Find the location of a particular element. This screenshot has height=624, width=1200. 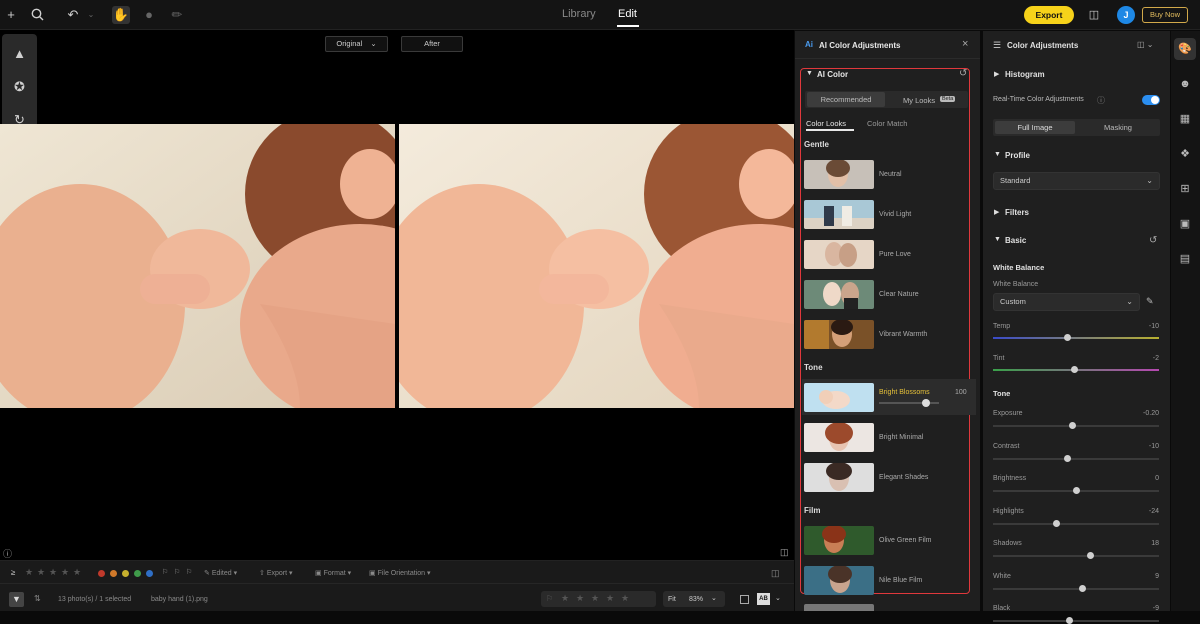

panel-toggle-icon: ◫ is located at coordinates (784, 552).